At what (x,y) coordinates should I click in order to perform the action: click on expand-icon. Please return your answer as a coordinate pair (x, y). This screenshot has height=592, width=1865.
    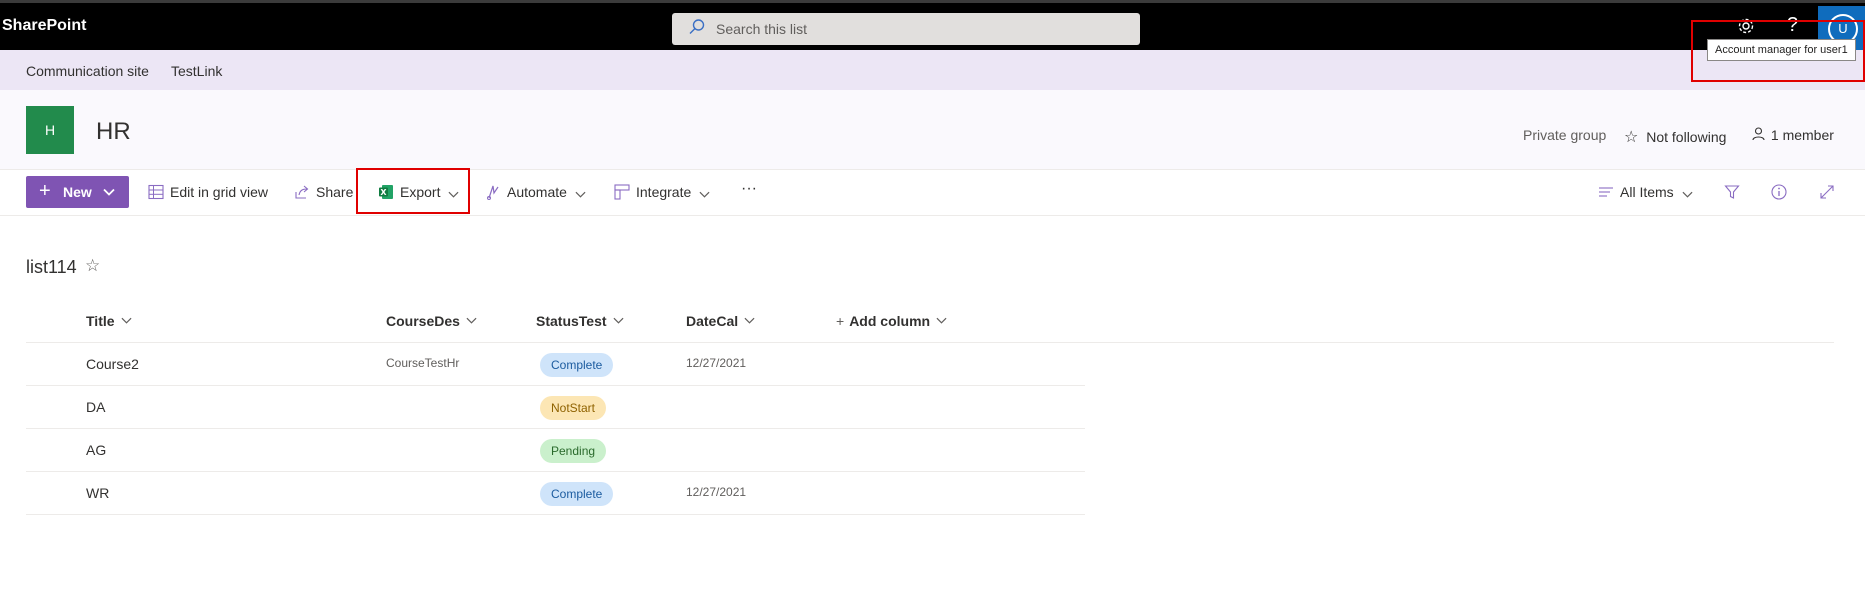
    Looking at the image, I should click on (1827, 192).